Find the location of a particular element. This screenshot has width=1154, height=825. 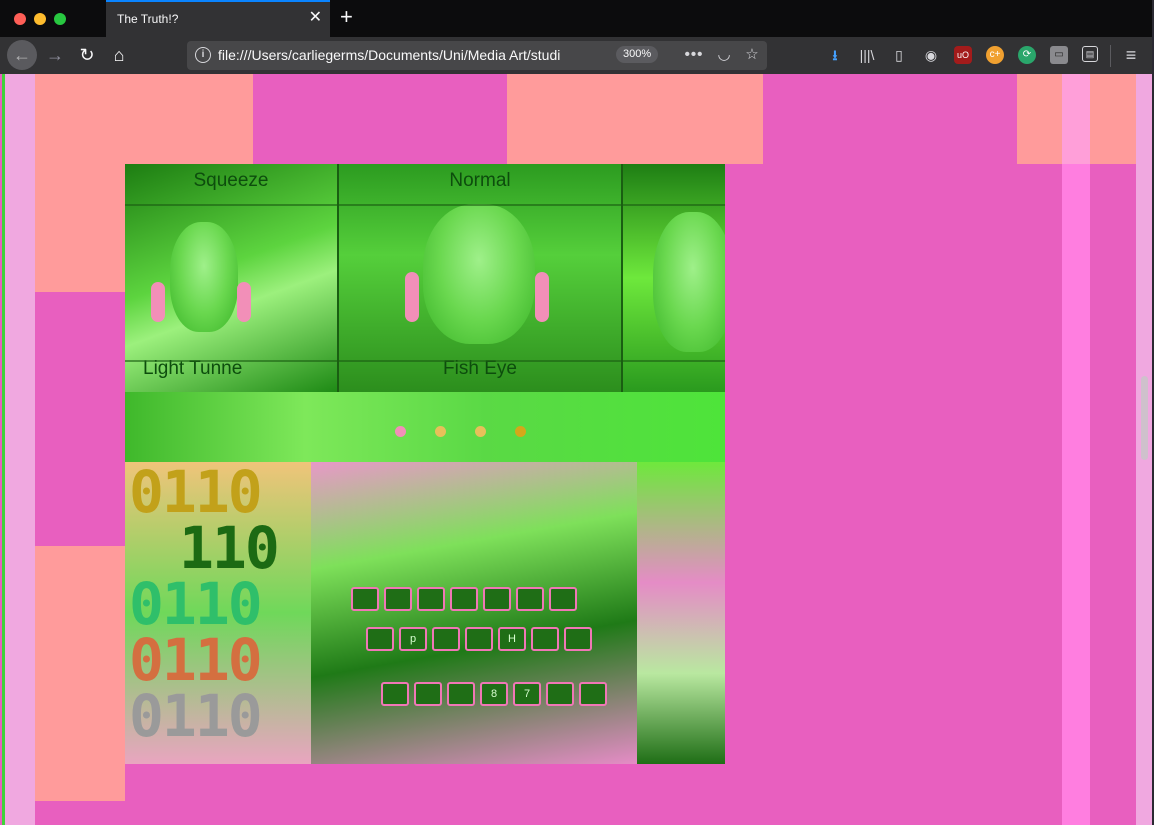

keyboard-row is located at coordinates (464, 599).